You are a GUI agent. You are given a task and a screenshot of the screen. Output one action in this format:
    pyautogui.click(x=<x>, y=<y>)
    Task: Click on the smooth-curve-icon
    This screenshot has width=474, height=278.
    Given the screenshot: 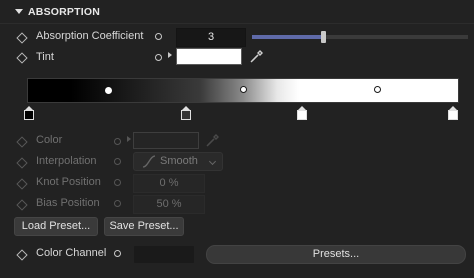 What is the action you would take?
    pyautogui.click(x=149, y=161)
    